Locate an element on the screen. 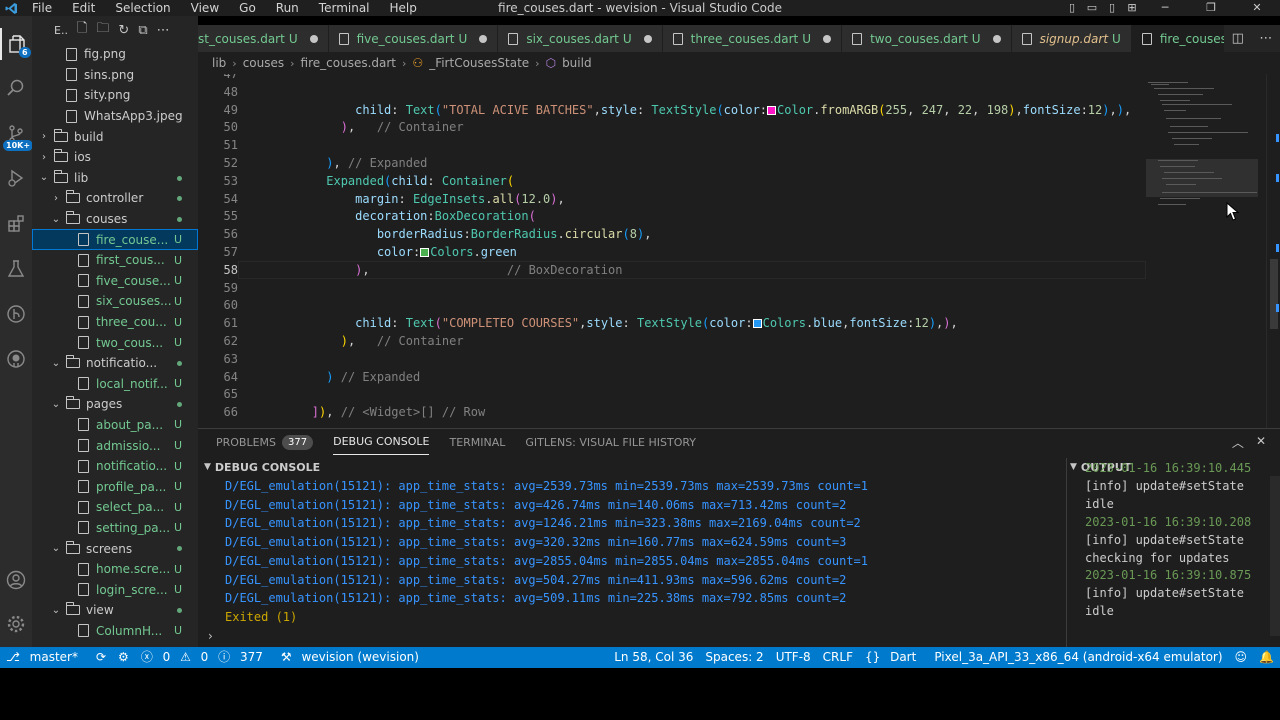 This screenshot has height=720, width=1280. split-editor-icon: ◫ is located at coordinates (1238, 38).